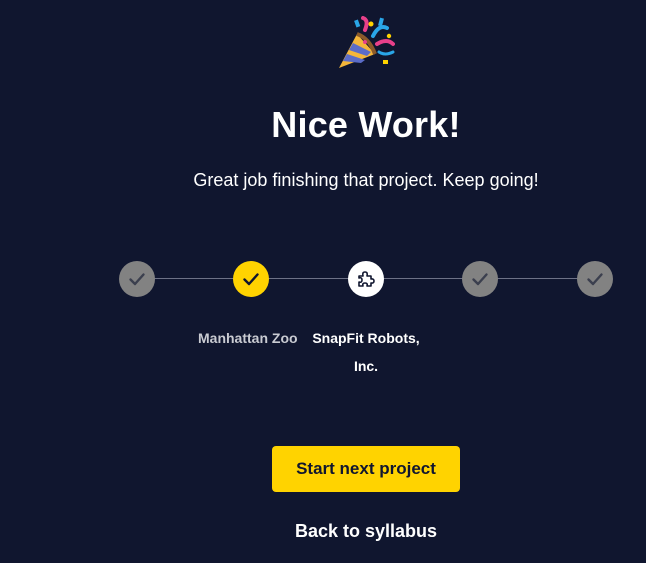 This screenshot has width=646, height=563. I want to click on step-label-manhattan-zoo: Manhattan Zoo, so click(248, 338).